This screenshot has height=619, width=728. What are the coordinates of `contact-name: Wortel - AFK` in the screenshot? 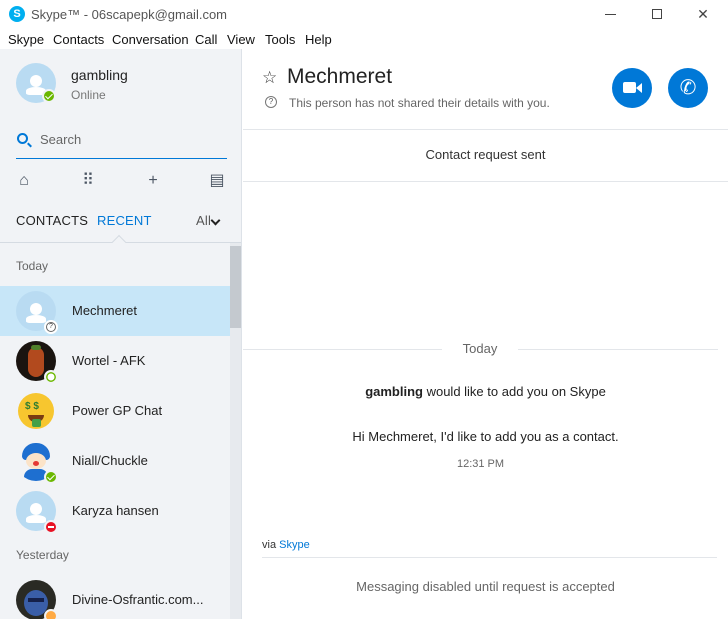 It's located at (109, 360).